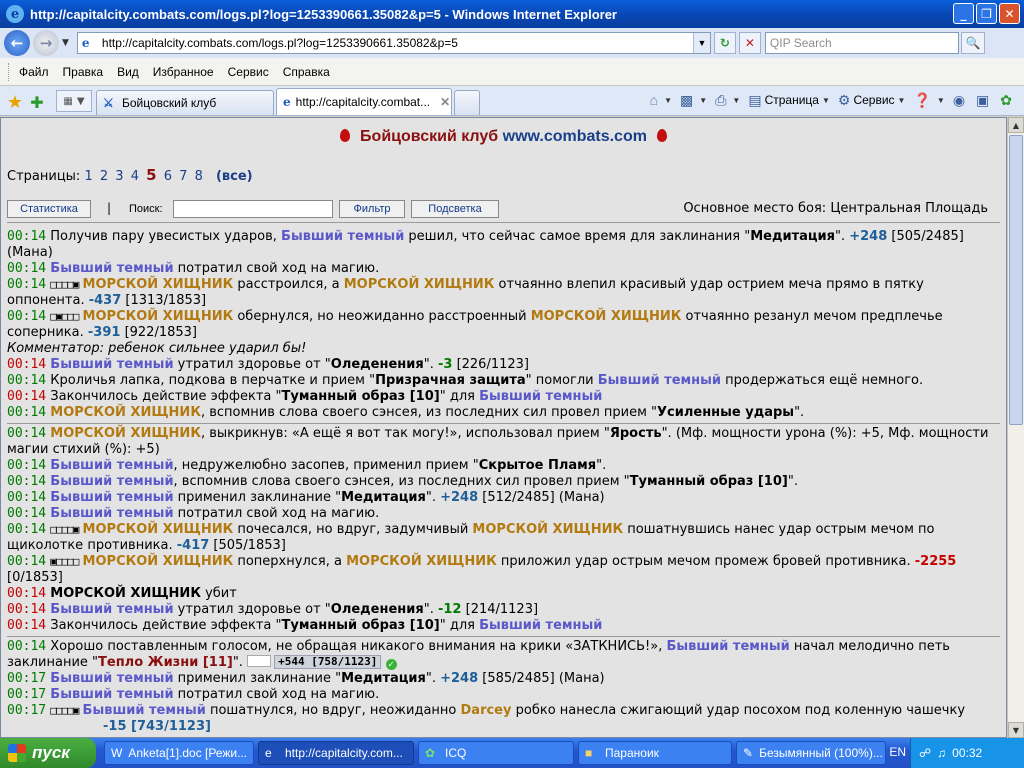 Image resolution: width=1024 pixels, height=768 pixels. Describe the element at coordinates (1016, 280) in the screenshot. I see `scroll-thumb` at that location.